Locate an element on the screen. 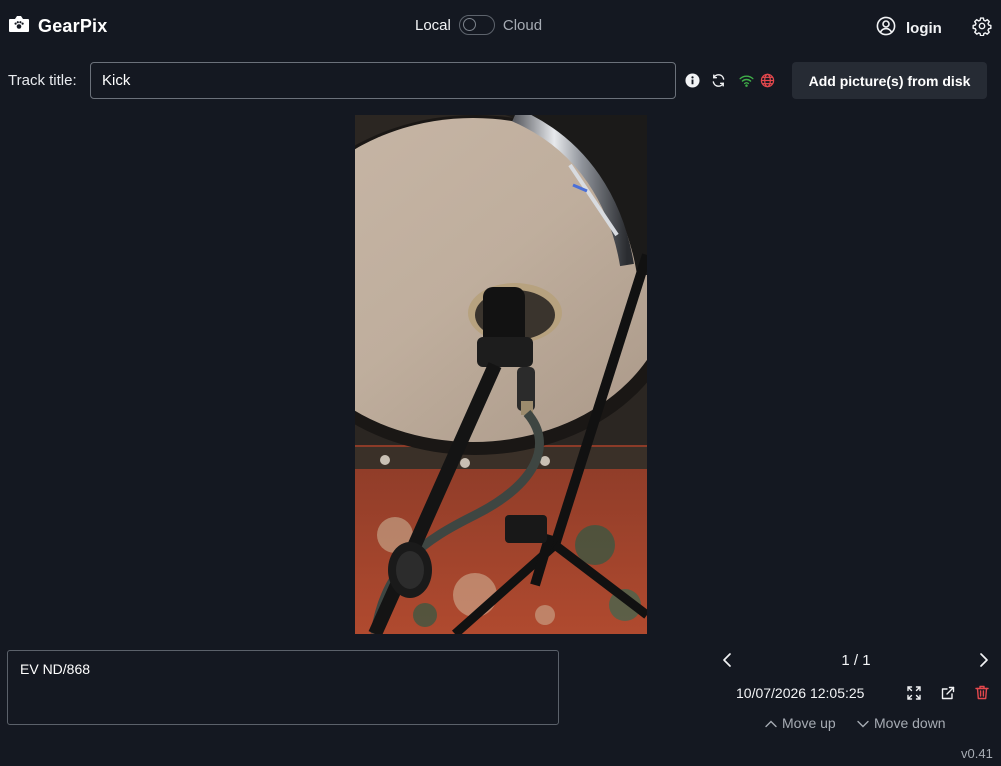 This screenshot has height=766, width=1001. chevron-left-icon is located at coordinates (727, 662).